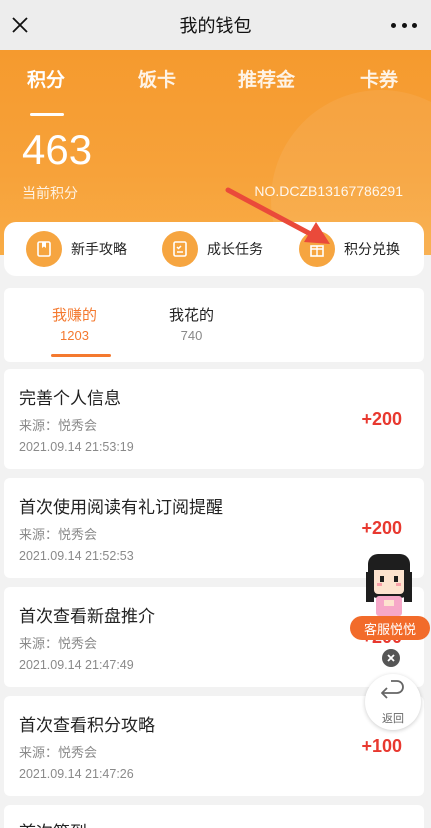 This screenshot has width=431, height=828. Describe the element at coordinates (214, 816) in the screenshot. I see `list-item: 首次签到` at that location.